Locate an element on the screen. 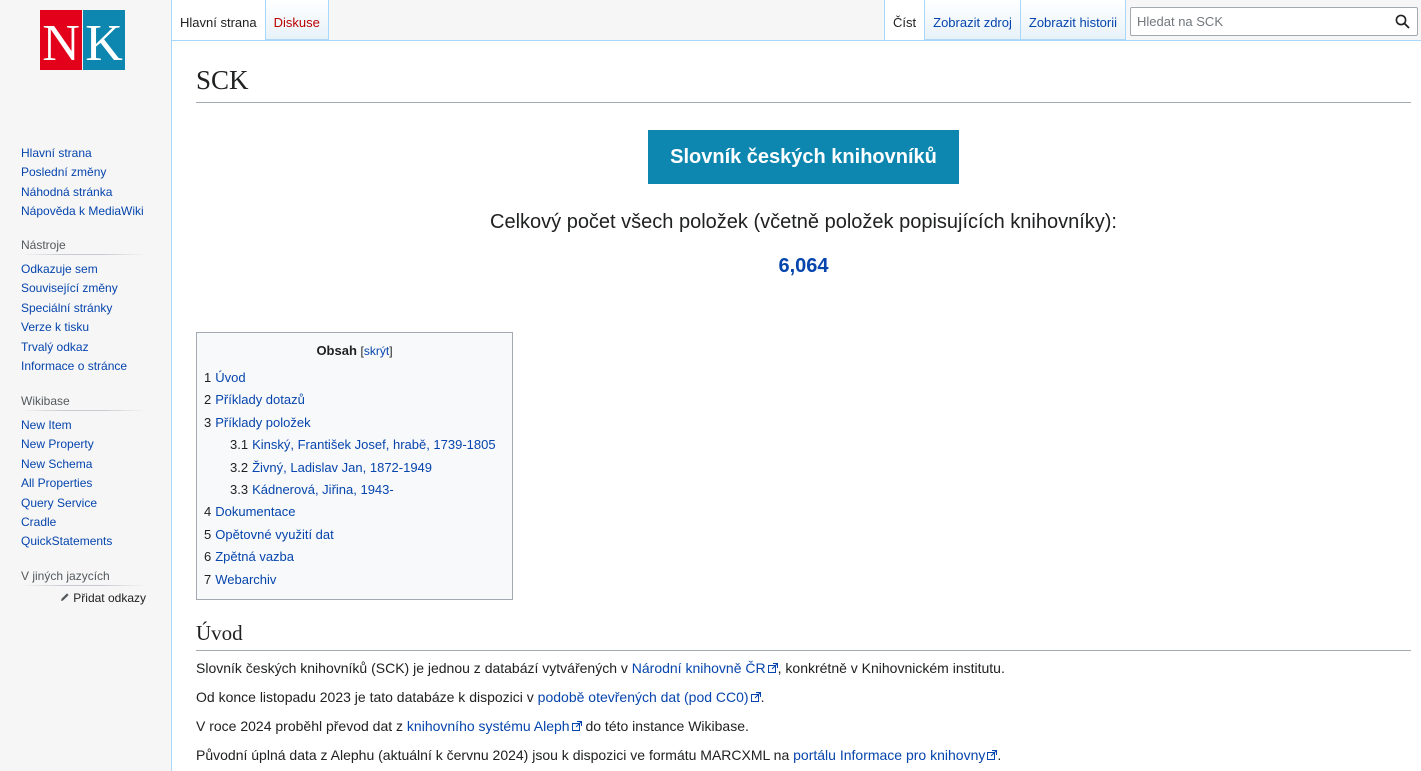 The width and height of the screenshot is (1421, 771). toc-link: Dokumentace is located at coordinates (255, 511).